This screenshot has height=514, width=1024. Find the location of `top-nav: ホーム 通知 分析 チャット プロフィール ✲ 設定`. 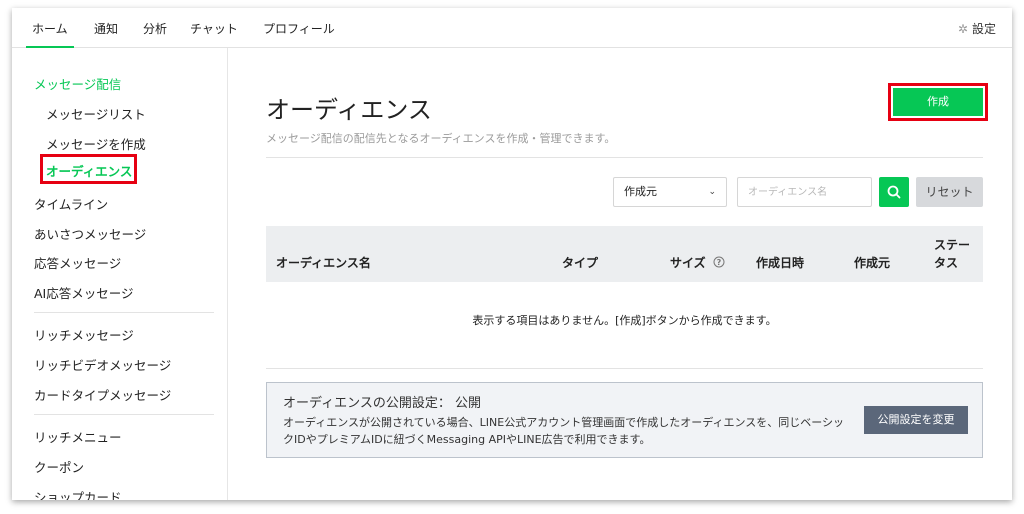

top-nav: ホーム 通知 分析 チャット プロフィール ✲ 設定 is located at coordinates (512, 28).